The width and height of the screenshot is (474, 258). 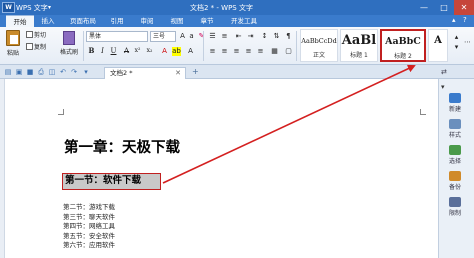 I want to click on font-family-select: 黑体, so click(x=117, y=36).